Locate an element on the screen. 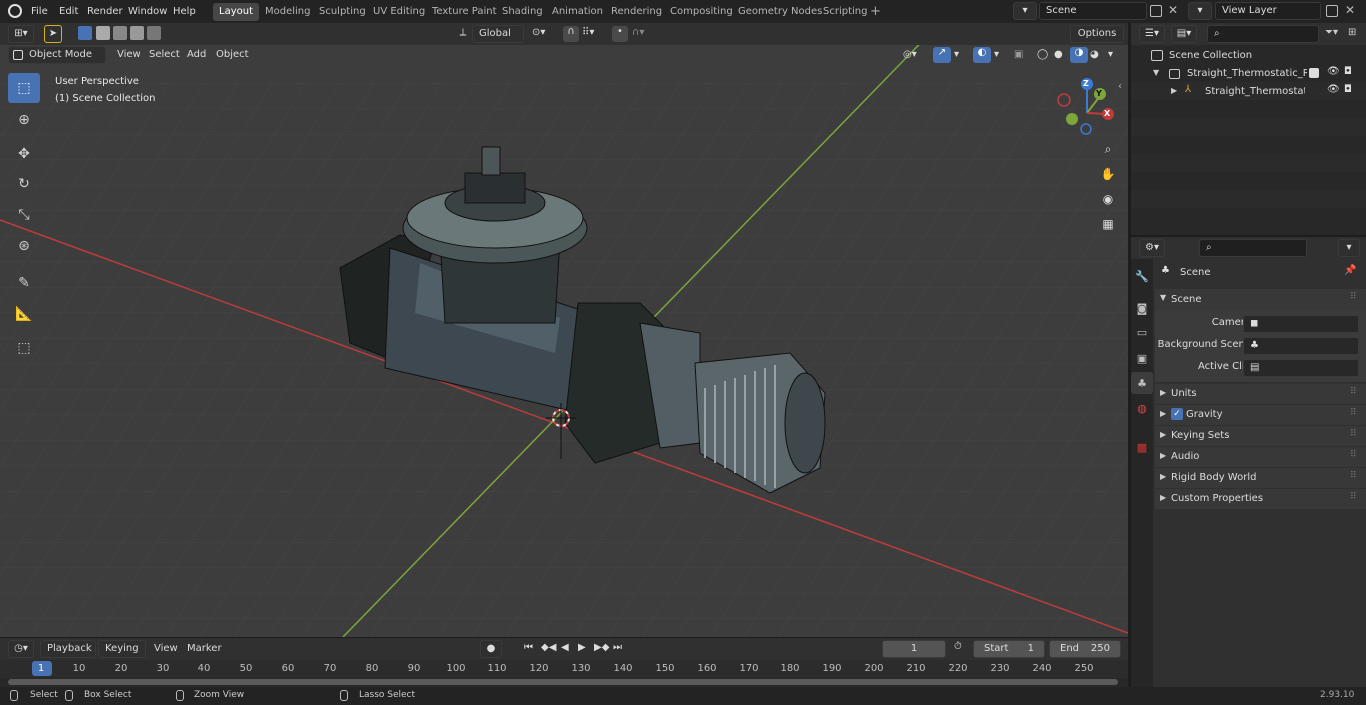 The image size is (1366, 705). new-scene-icon is located at coordinates (1156, 11).